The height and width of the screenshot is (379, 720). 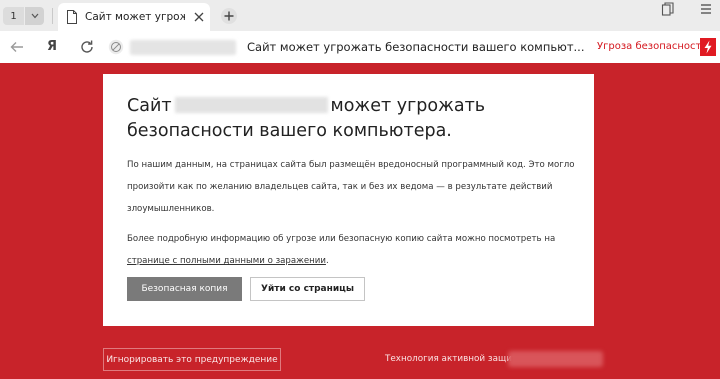 What do you see at coordinates (229, 16) in the screenshot?
I see `plus-icon` at bounding box center [229, 16].